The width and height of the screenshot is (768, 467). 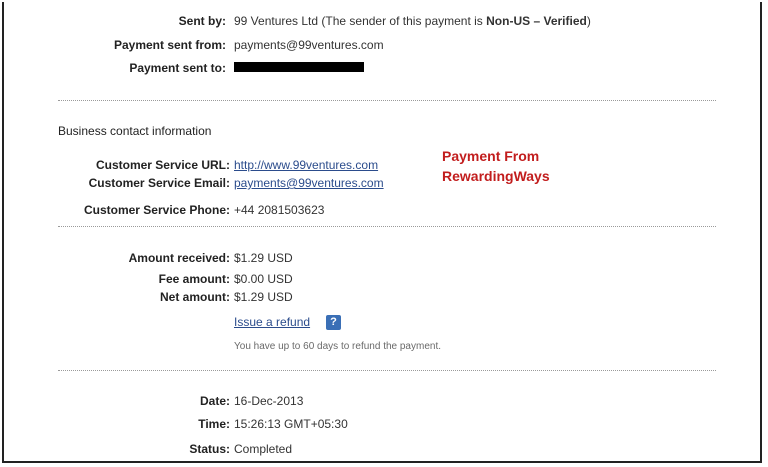 What do you see at coordinates (279, 210) in the screenshot?
I see `service-phone-value: +44 2081503623` at bounding box center [279, 210].